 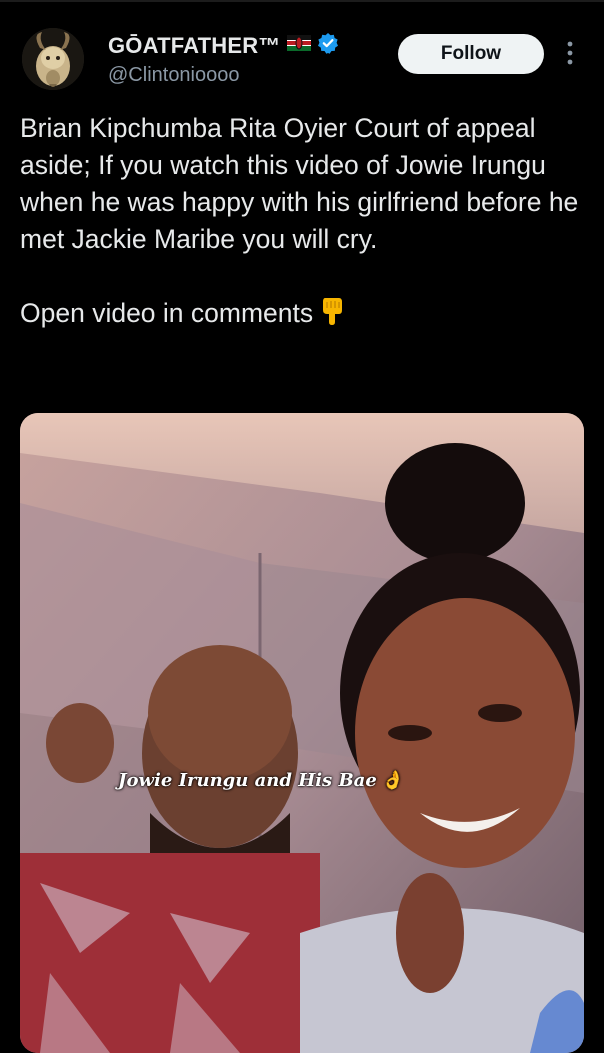 What do you see at coordinates (167, 313) in the screenshot?
I see `open-video-text: Open video in comments` at bounding box center [167, 313].